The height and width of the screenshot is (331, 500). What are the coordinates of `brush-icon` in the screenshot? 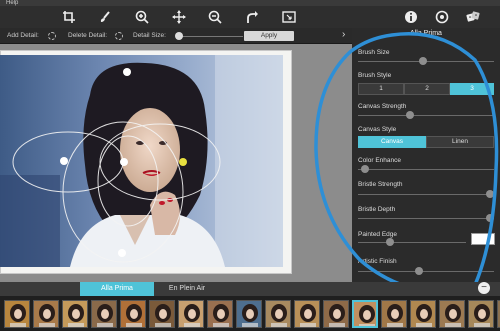 It's located at (105, 17).